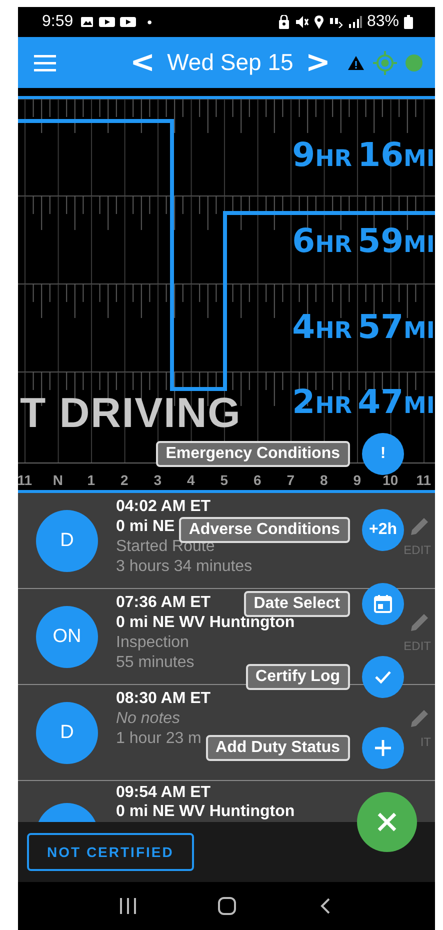 The image size is (443, 930). I want to click on date-title: Wed Sep 15, so click(230, 62).